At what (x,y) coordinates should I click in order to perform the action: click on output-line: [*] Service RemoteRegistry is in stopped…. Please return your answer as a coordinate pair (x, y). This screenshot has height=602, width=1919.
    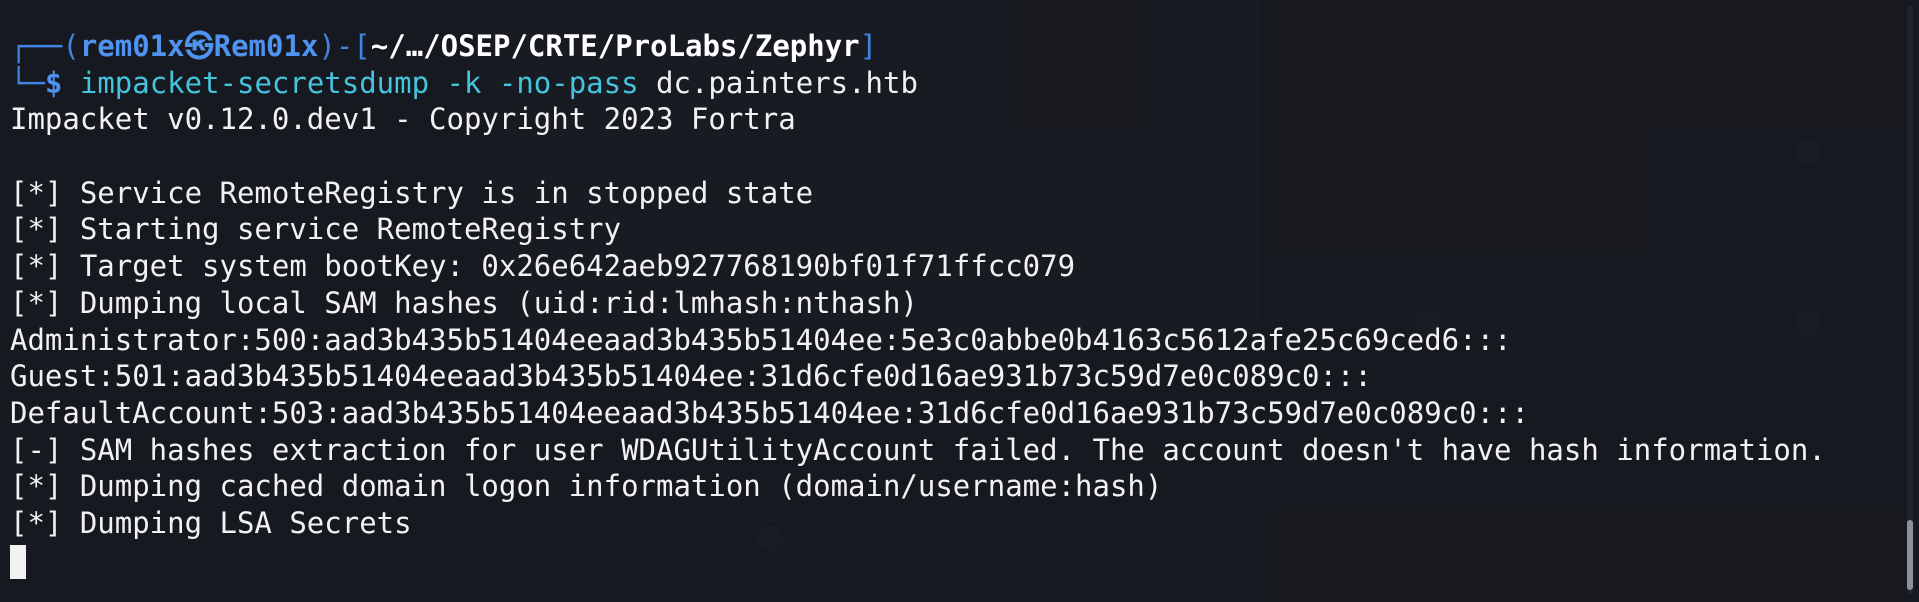
    Looking at the image, I should click on (412, 192).